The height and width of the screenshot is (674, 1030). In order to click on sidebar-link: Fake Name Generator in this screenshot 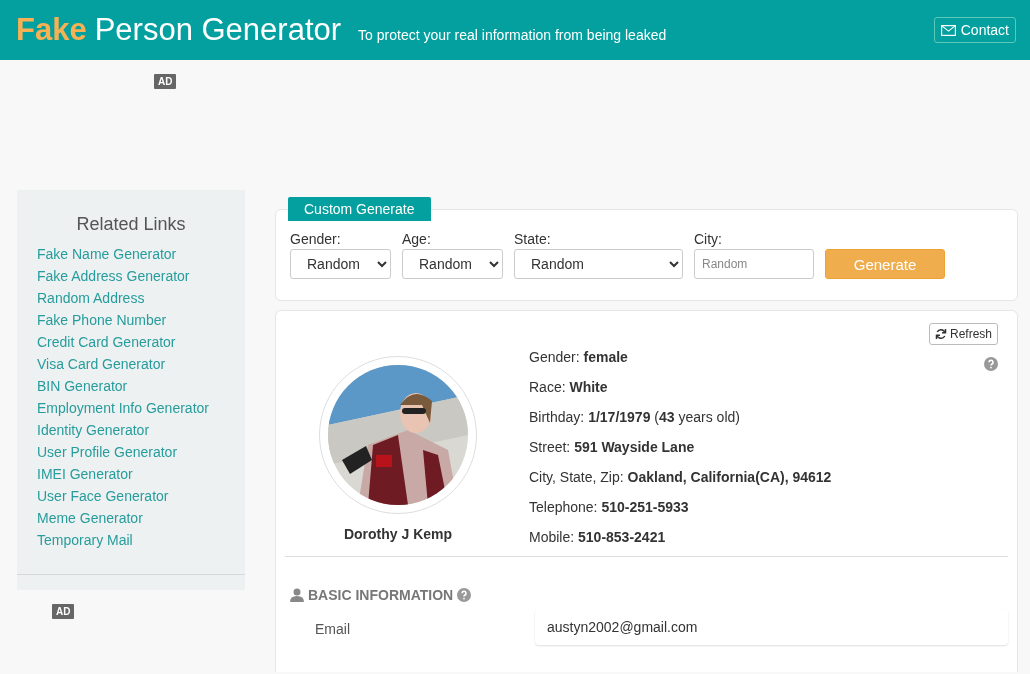, I will do `click(141, 254)`.